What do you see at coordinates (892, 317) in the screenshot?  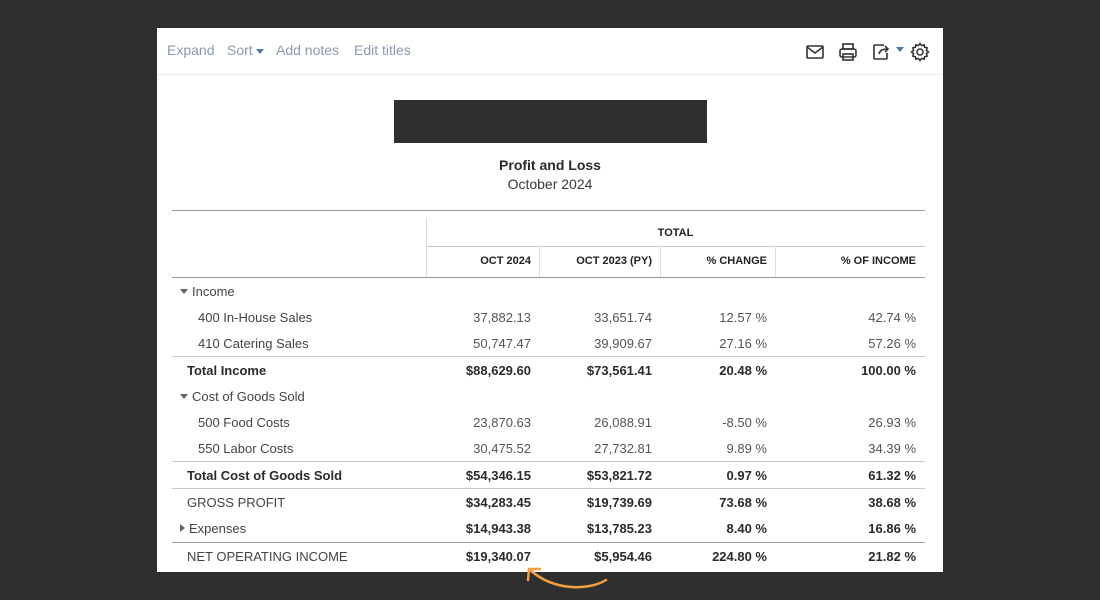 I see `value-pct-income: 42.74 %` at bounding box center [892, 317].